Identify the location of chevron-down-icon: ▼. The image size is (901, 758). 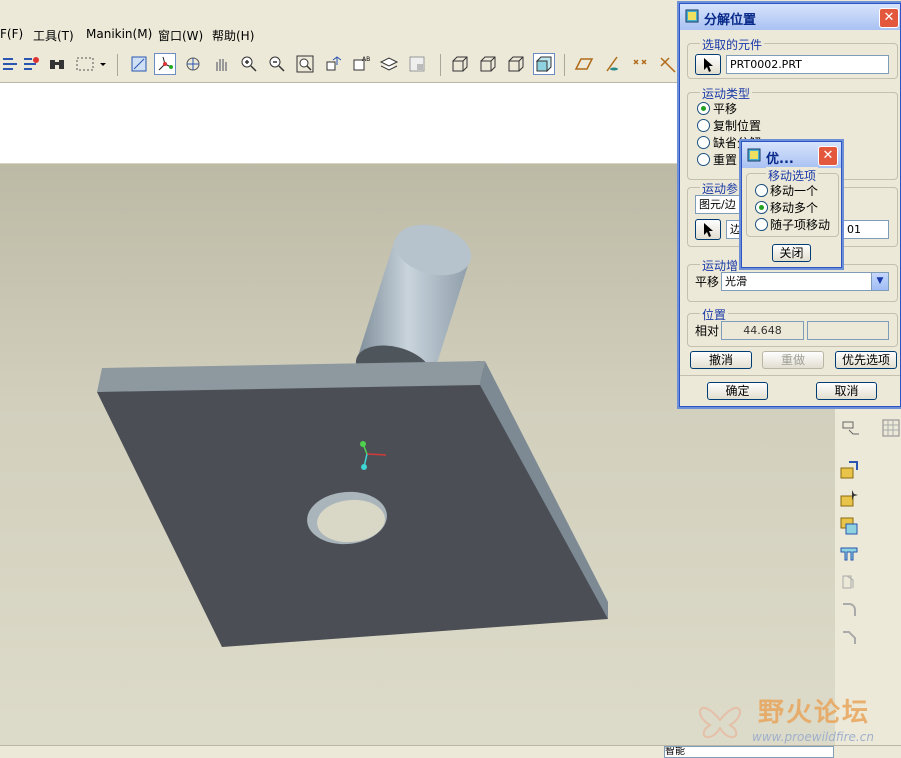
(879, 281).